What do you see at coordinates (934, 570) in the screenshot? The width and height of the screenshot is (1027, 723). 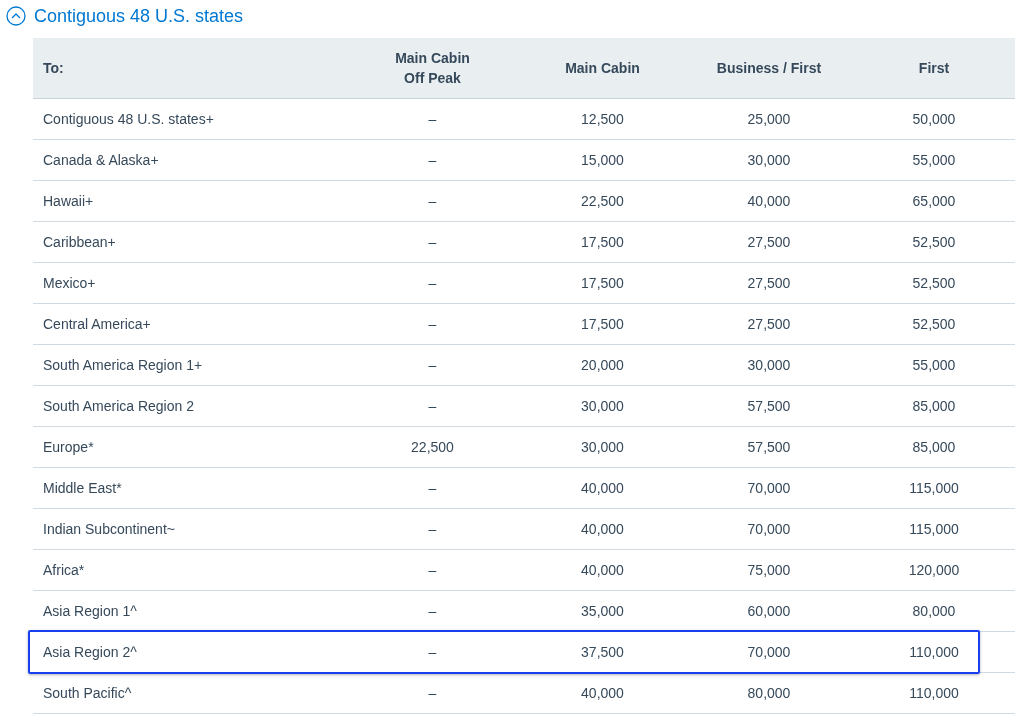 I see `table-cell-text: 120,000` at bounding box center [934, 570].